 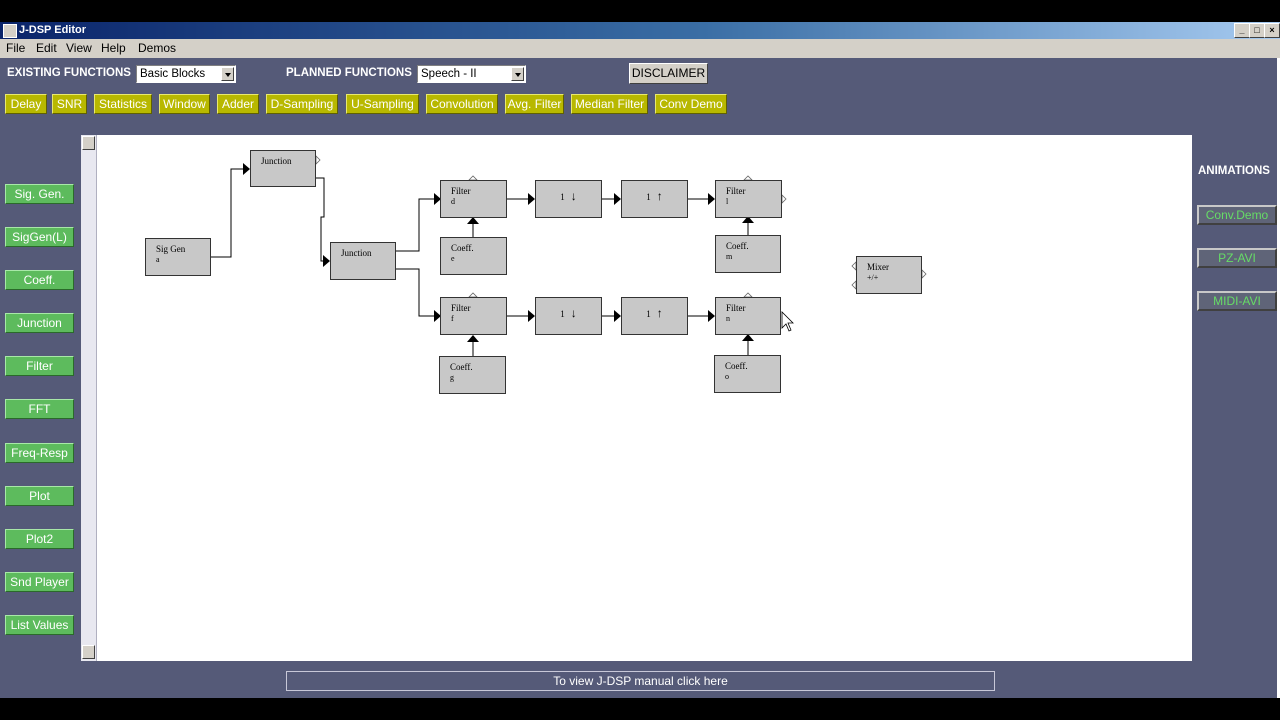 What do you see at coordinates (727, 201) in the screenshot?
I see `block-id: l` at bounding box center [727, 201].